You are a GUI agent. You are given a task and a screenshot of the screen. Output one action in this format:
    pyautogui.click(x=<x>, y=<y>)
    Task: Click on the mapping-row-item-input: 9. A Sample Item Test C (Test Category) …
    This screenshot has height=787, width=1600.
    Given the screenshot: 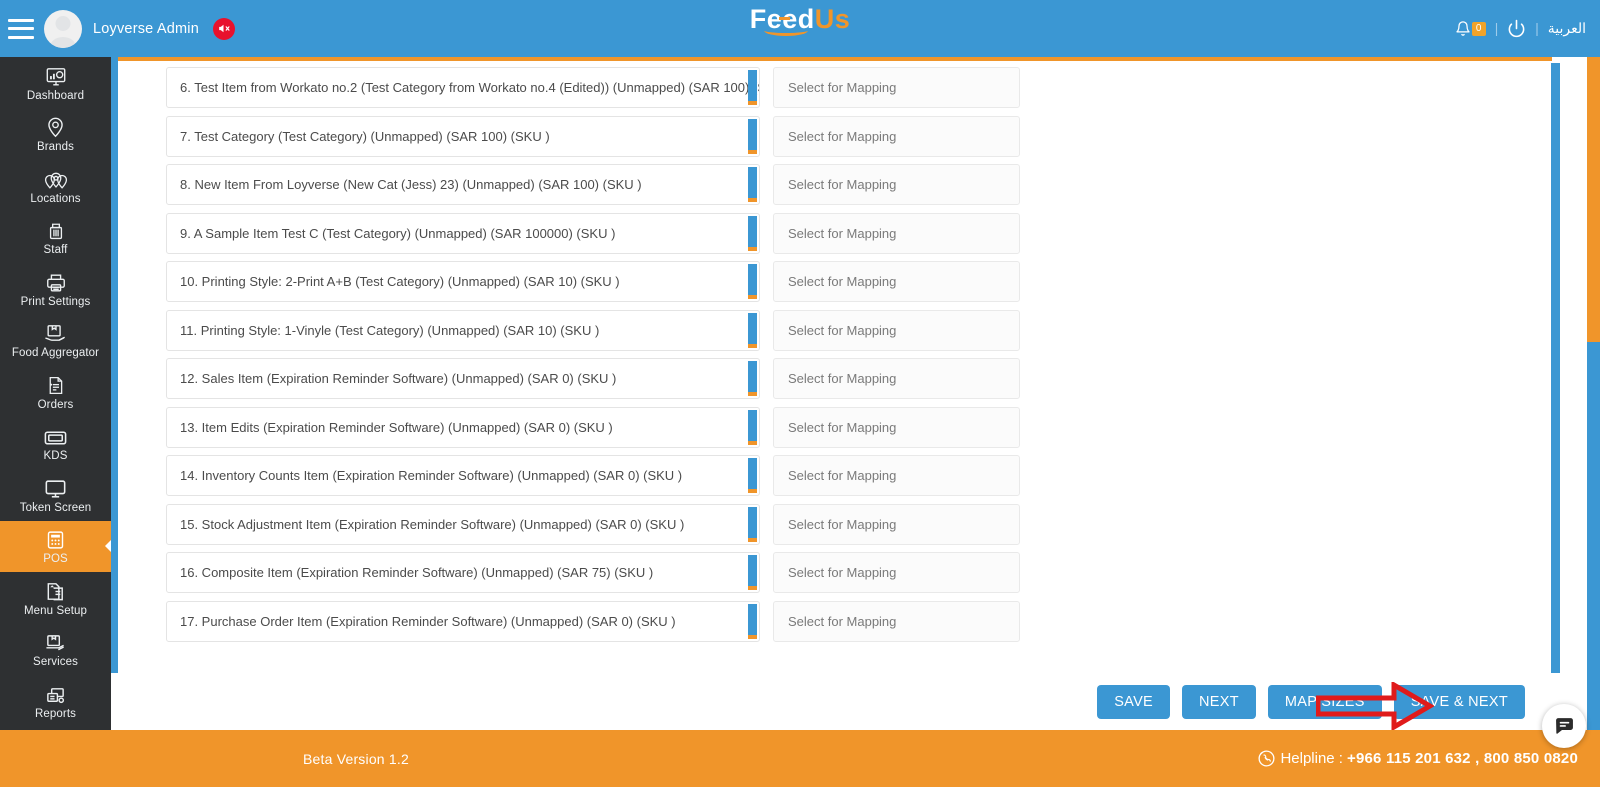 What is the action you would take?
    pyautogui.click(x=463, y=233)
    